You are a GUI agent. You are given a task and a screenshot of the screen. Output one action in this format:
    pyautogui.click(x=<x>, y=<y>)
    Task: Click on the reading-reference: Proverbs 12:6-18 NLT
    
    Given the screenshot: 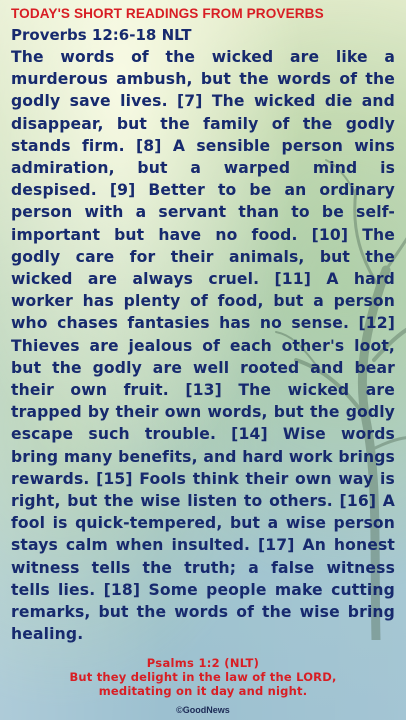 What is the action you would take?
    pyautogui.click(x=101, y=35)
    